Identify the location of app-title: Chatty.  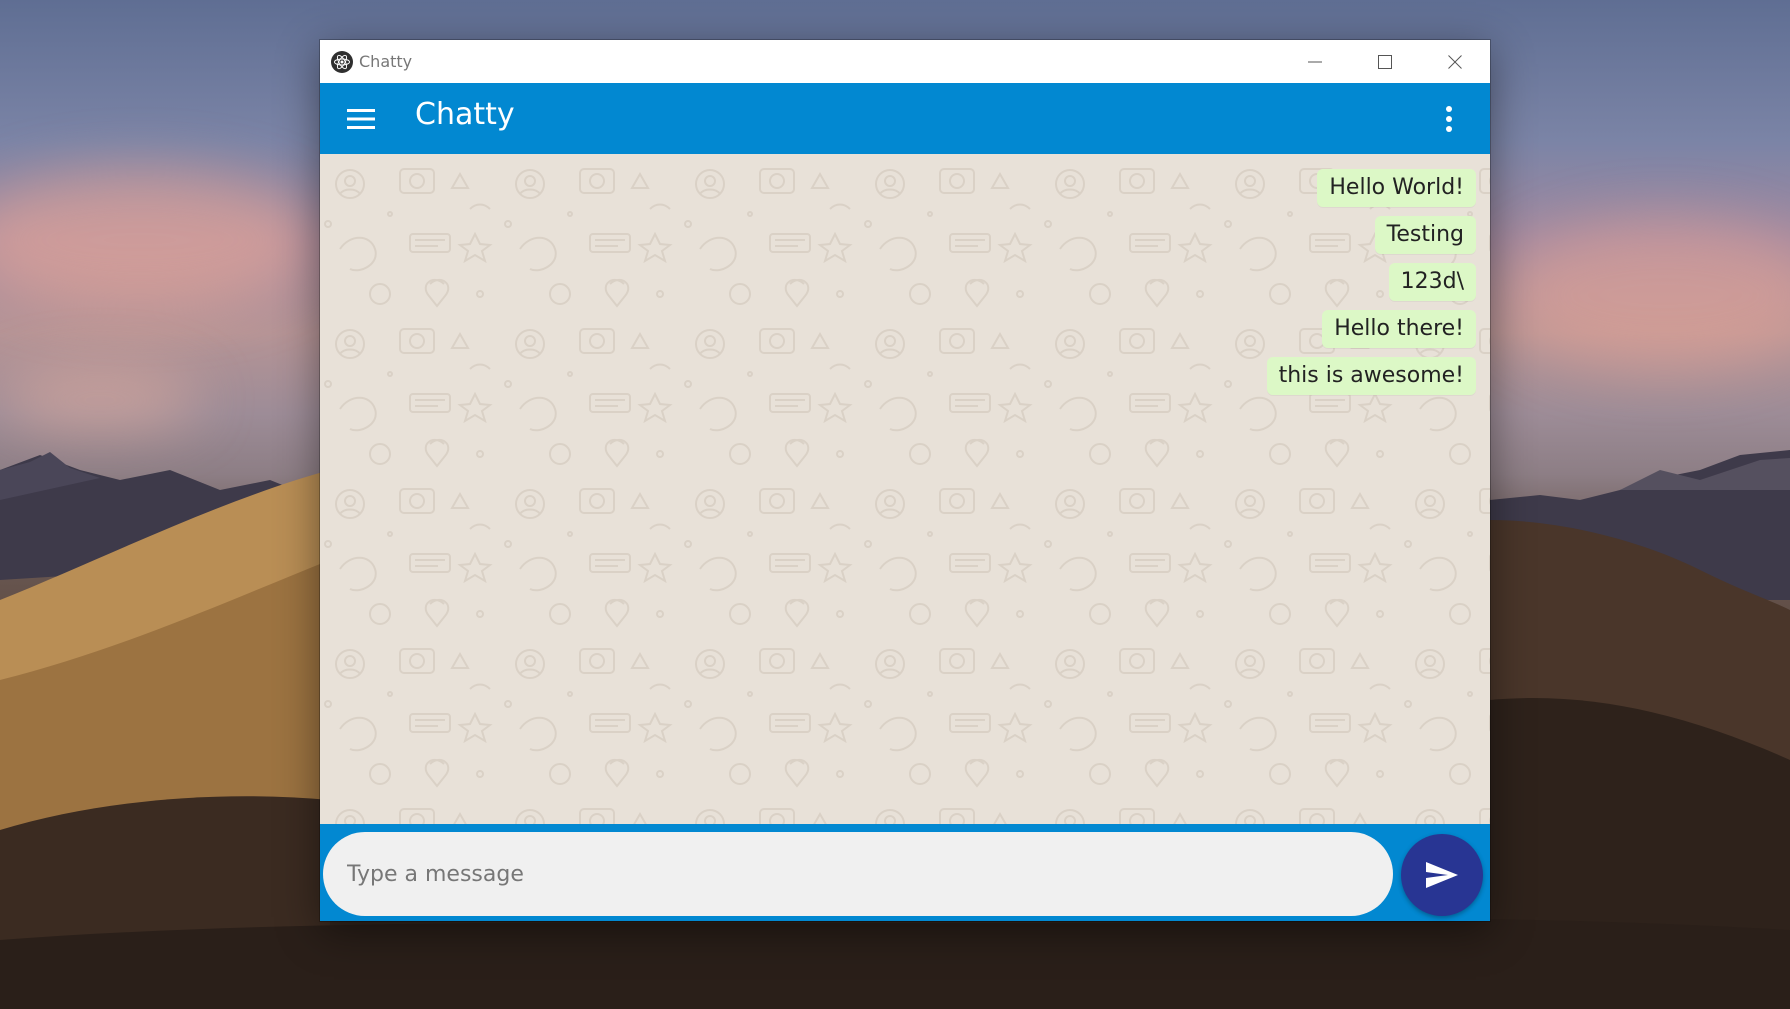
(465, 114).